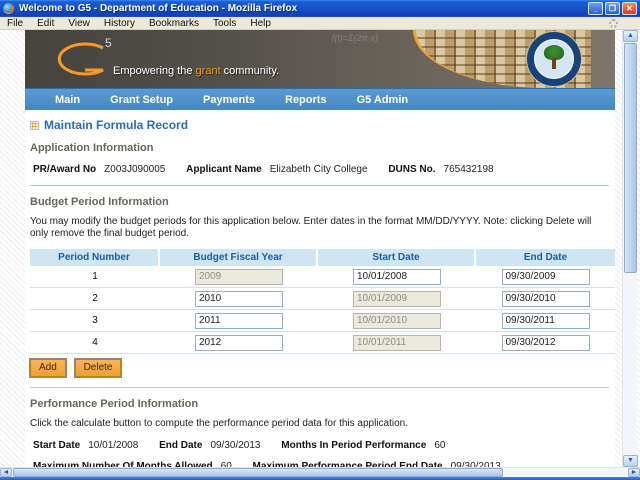  Describe the element at coordinates (630, 36) in the screenshot. I see `scroll-up-arrow: ▲` at that location.